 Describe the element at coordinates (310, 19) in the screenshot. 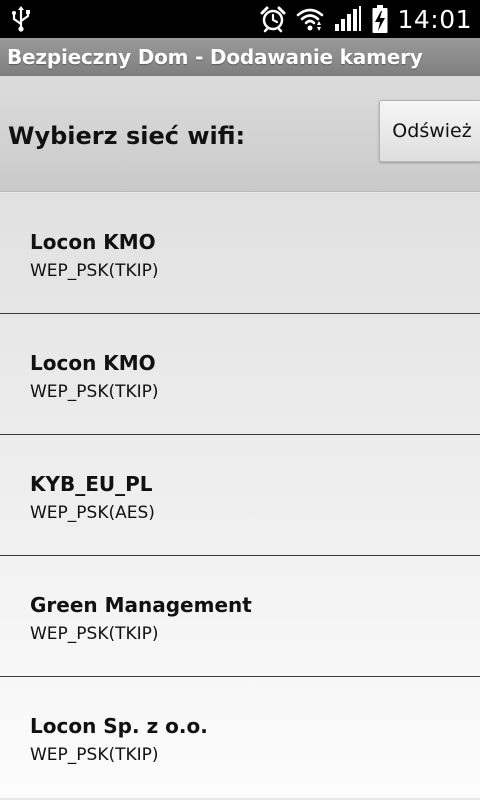

I see `wifi-icon` at that location.